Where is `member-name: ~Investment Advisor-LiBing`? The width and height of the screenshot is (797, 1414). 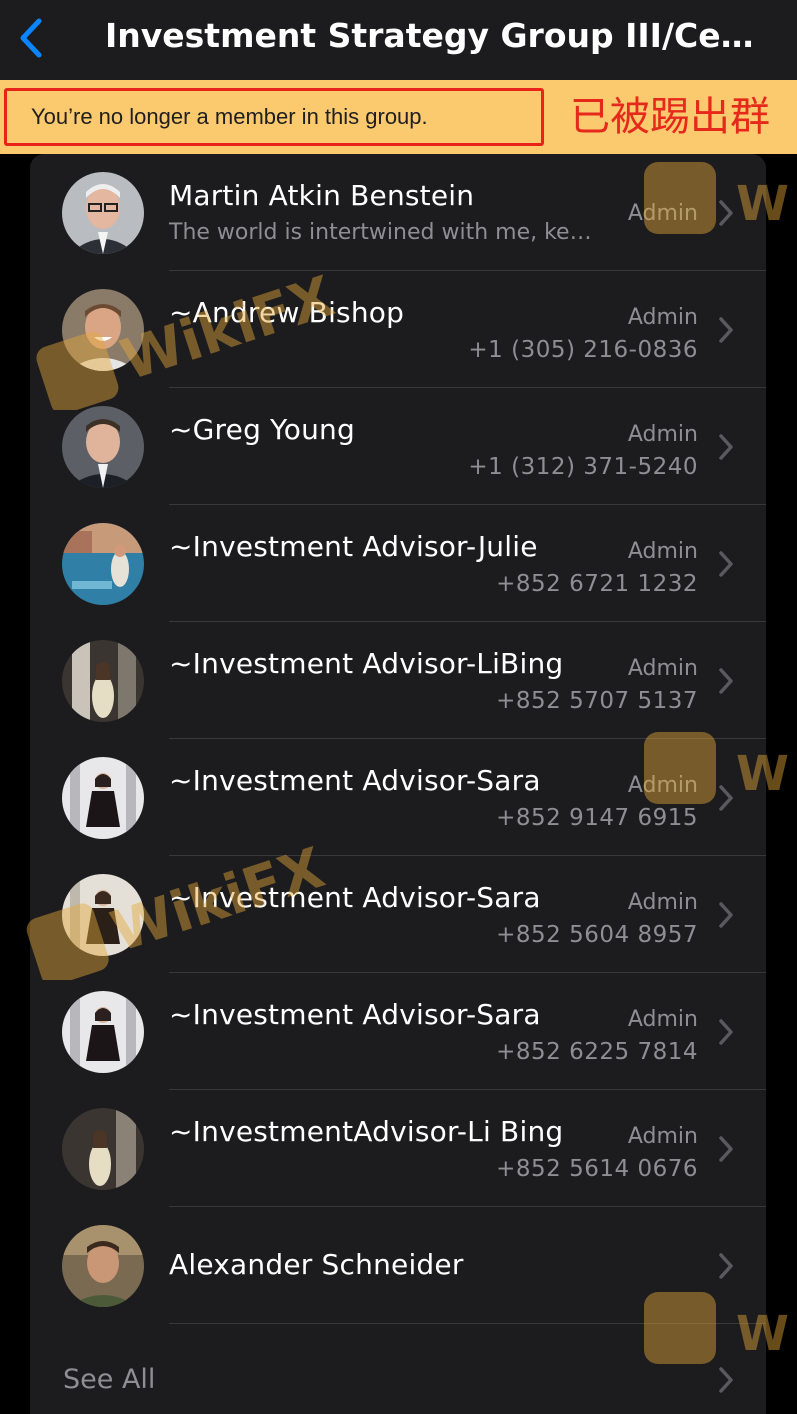 member-name: ~Investment Advisor-LiBing is located at coordinates (366, 663).